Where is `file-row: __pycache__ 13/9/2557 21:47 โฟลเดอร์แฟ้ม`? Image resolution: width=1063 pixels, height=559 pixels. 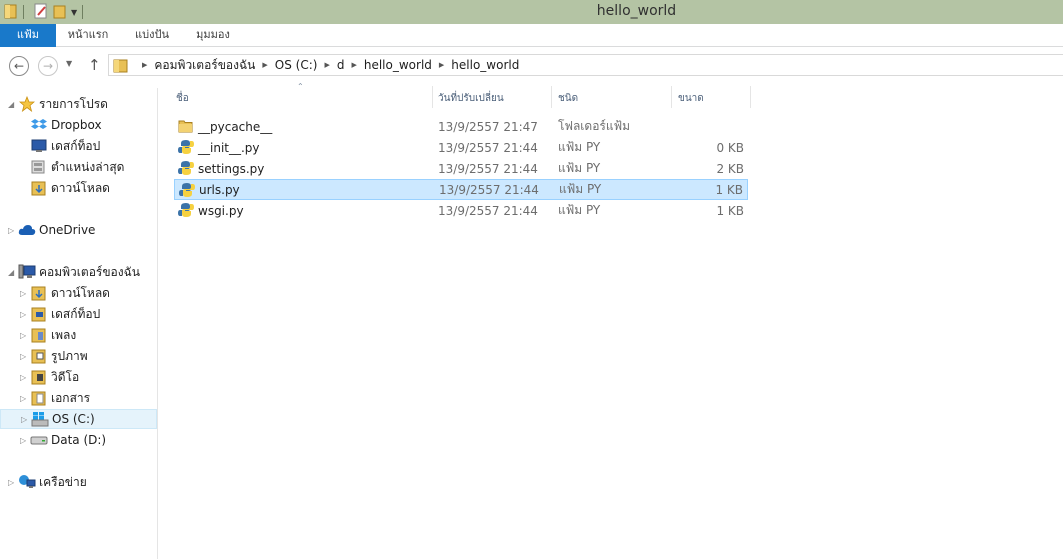
file-row: __pycache__ 13/9/2557 21:47 โฟลเดอร์แฟ้ม is located at coordinates (461, 126).